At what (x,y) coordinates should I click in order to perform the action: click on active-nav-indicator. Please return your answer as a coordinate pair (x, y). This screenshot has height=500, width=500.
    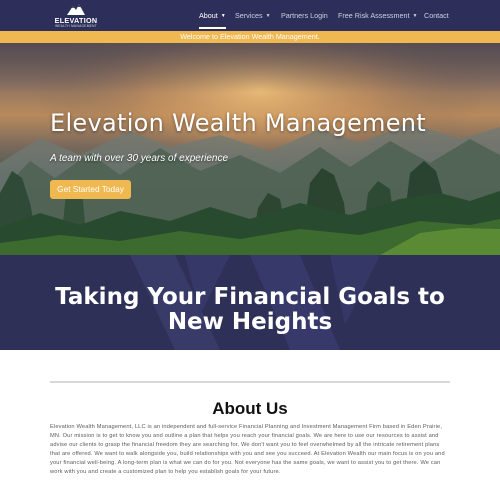
    Looking at the image, I should click on (212, 28).